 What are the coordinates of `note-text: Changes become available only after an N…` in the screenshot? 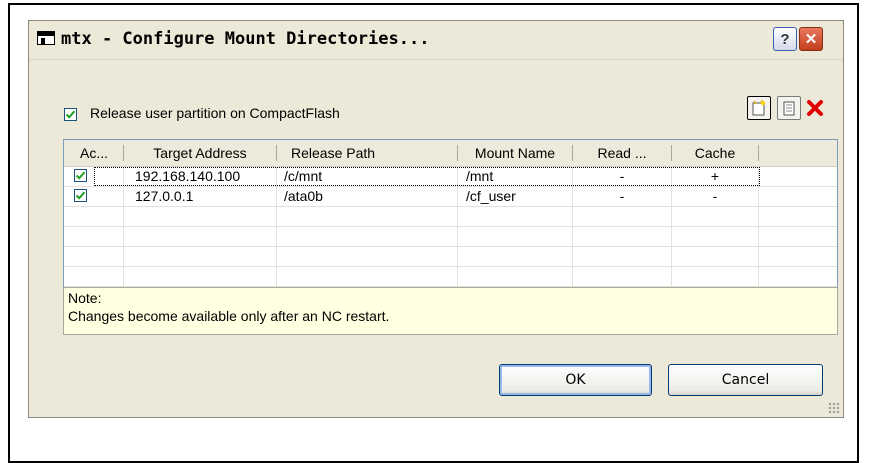 It's located at (229, 316).